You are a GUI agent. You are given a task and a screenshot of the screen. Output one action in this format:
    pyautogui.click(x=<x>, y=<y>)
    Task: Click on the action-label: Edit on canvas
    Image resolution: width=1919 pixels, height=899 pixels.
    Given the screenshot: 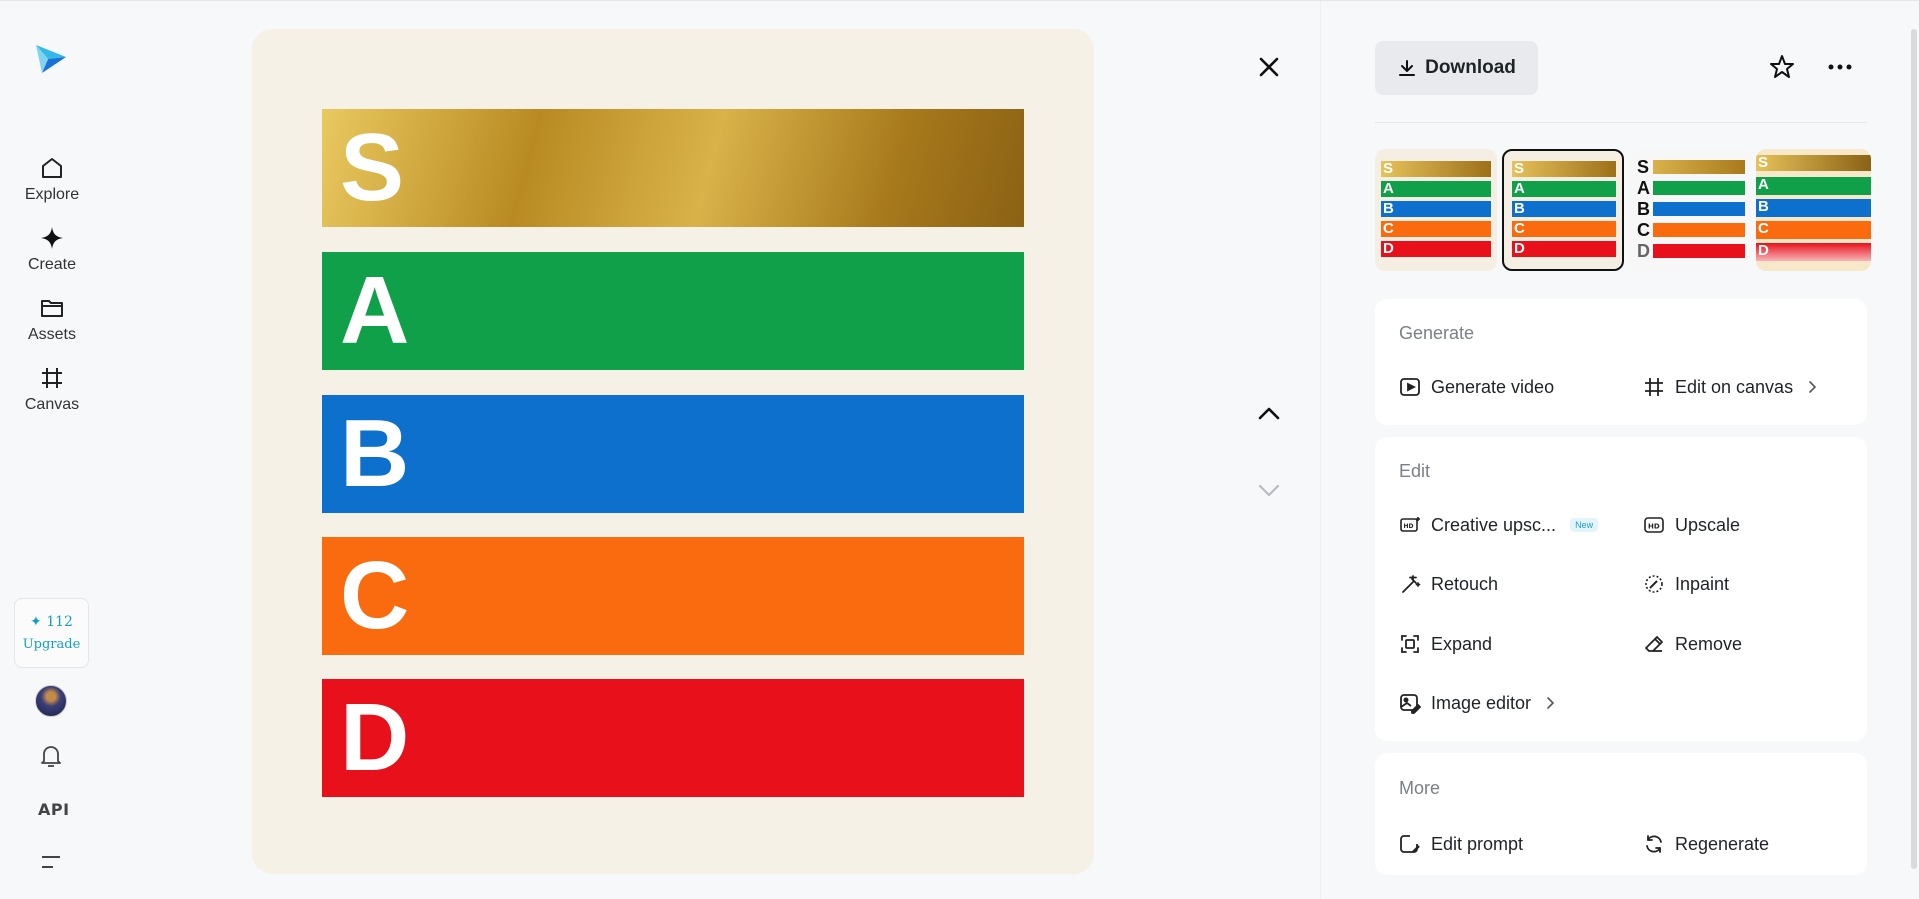 What is the action you would take?
    pyautogui.click(x=1734, y=386)
    